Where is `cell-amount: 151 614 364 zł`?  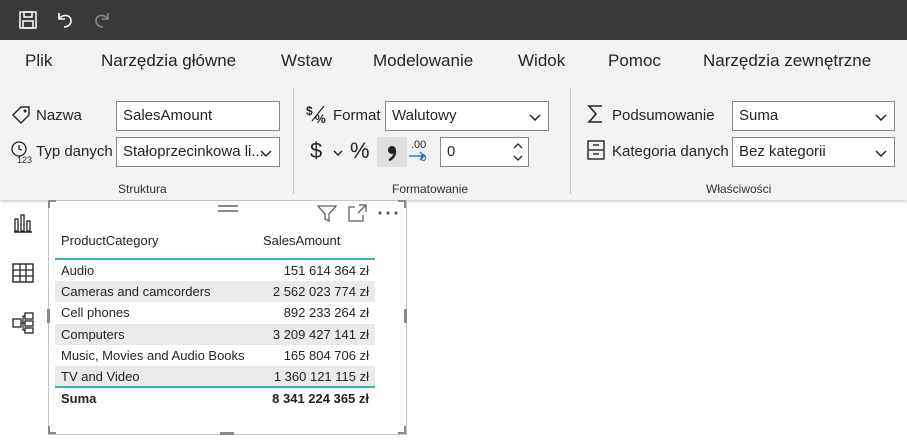
cell-amount: 151 614 364 zł is located at coordinates (326, 270).